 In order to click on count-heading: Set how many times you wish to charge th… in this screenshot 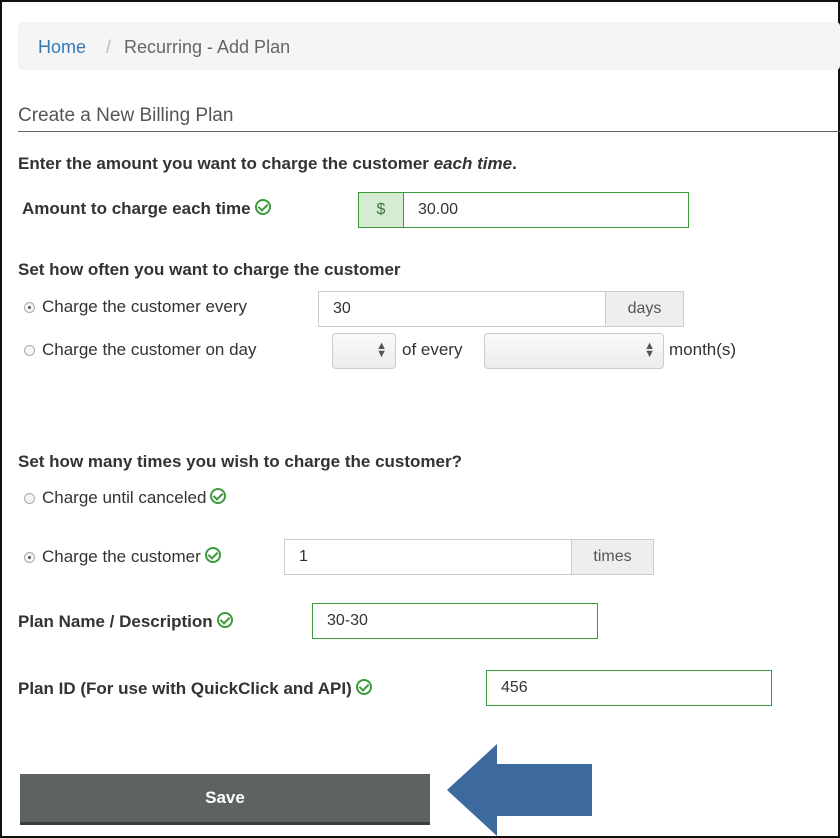, I will do `click(240, 461)`.